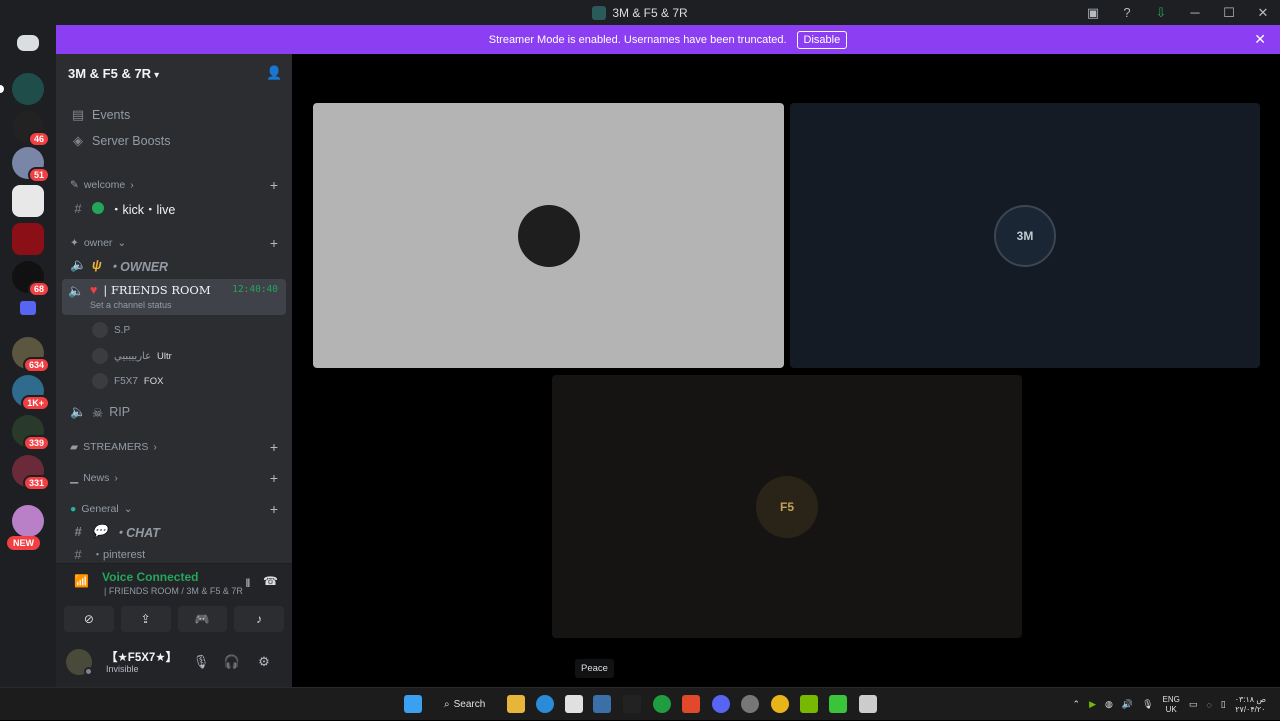 This screenshot has height=721, width=1280. I want to click on gear-icon: ⚙, so click(264, 662).